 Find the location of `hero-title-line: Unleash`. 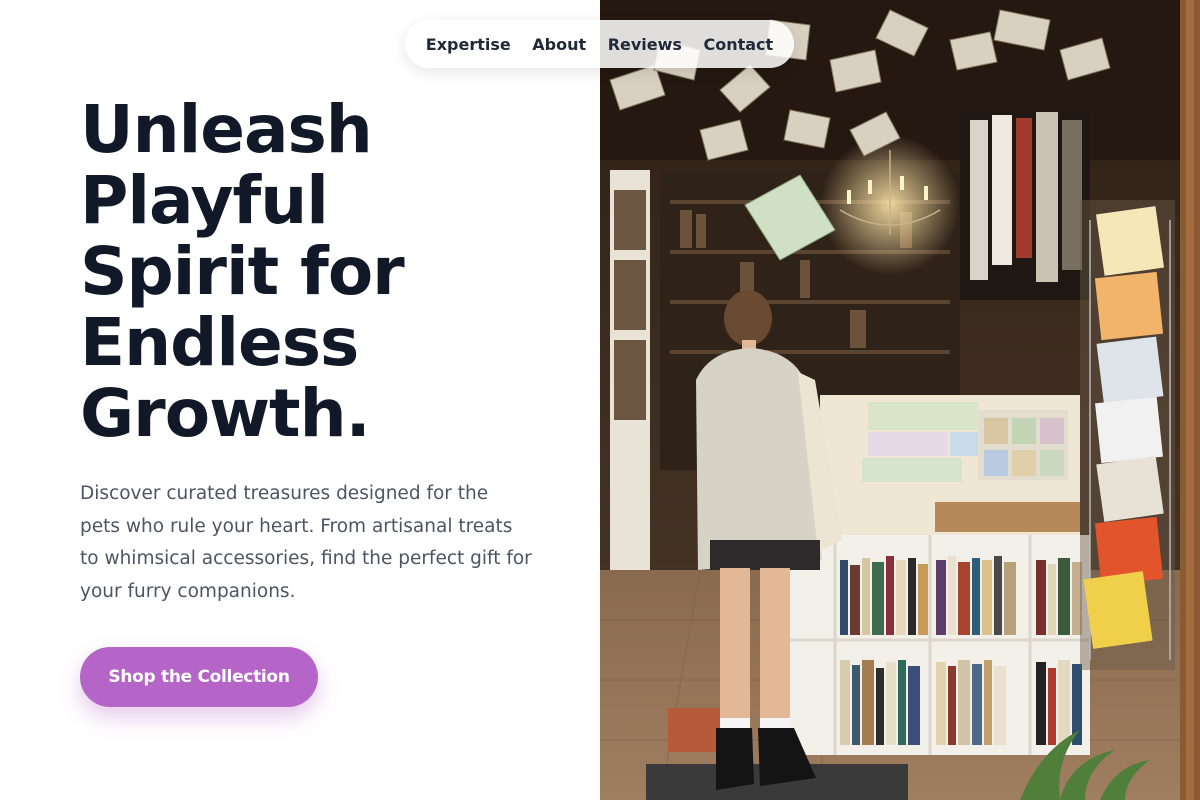

hero-title-line: Unleash is located at coordinates (226, 129).